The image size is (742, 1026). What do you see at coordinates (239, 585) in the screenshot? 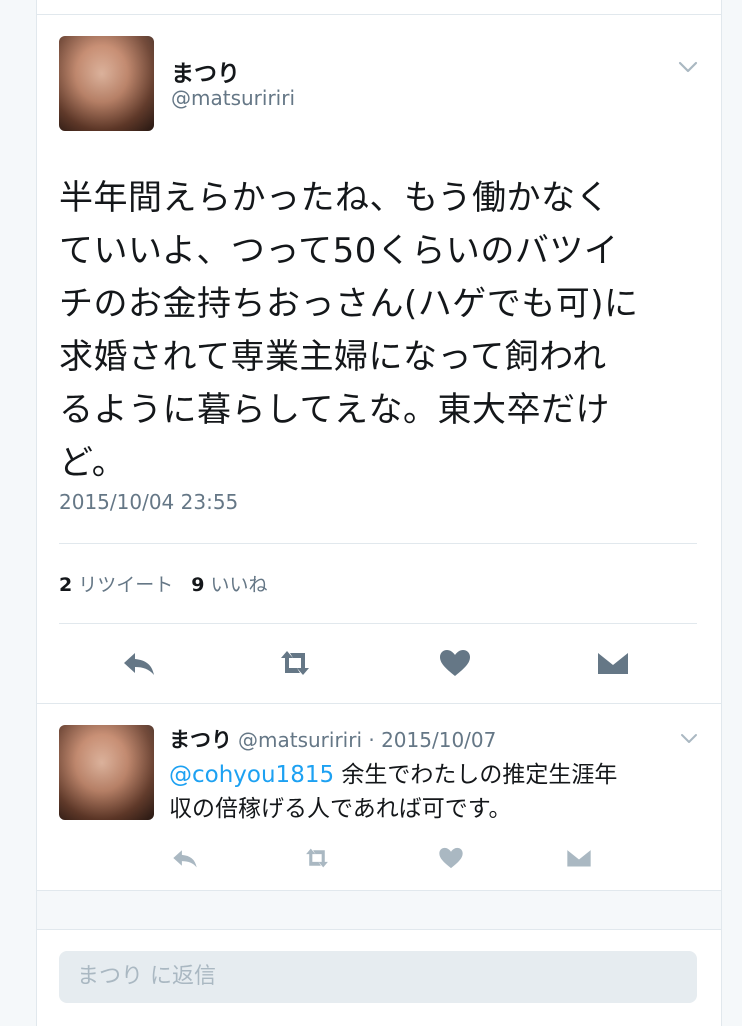
I see `like-label: いいね` at bounding box center [239, 585].